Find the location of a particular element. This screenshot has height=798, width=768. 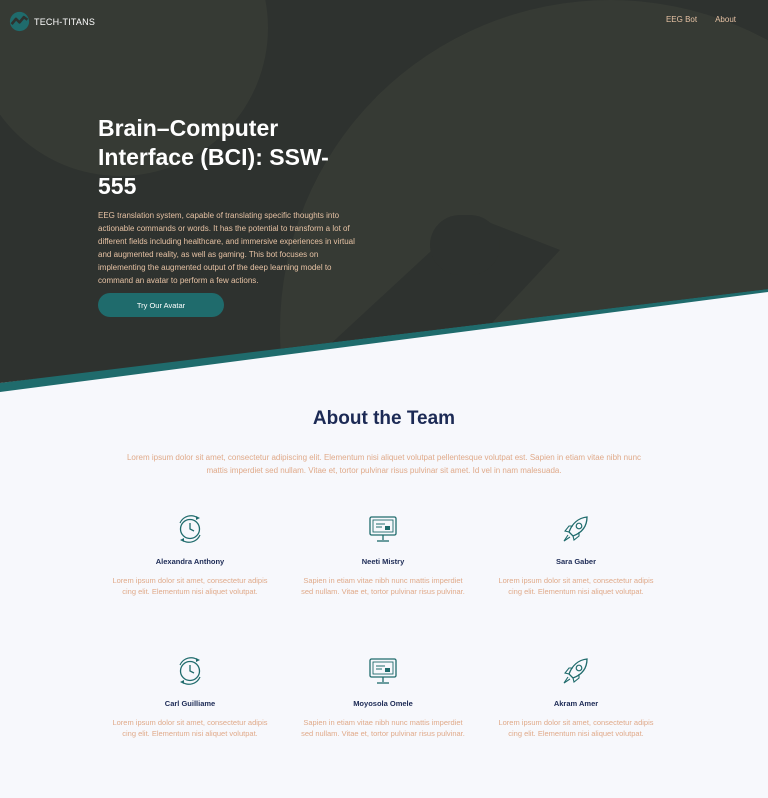

member-name: Moyosola Omele is located at coordinates (383, 703).